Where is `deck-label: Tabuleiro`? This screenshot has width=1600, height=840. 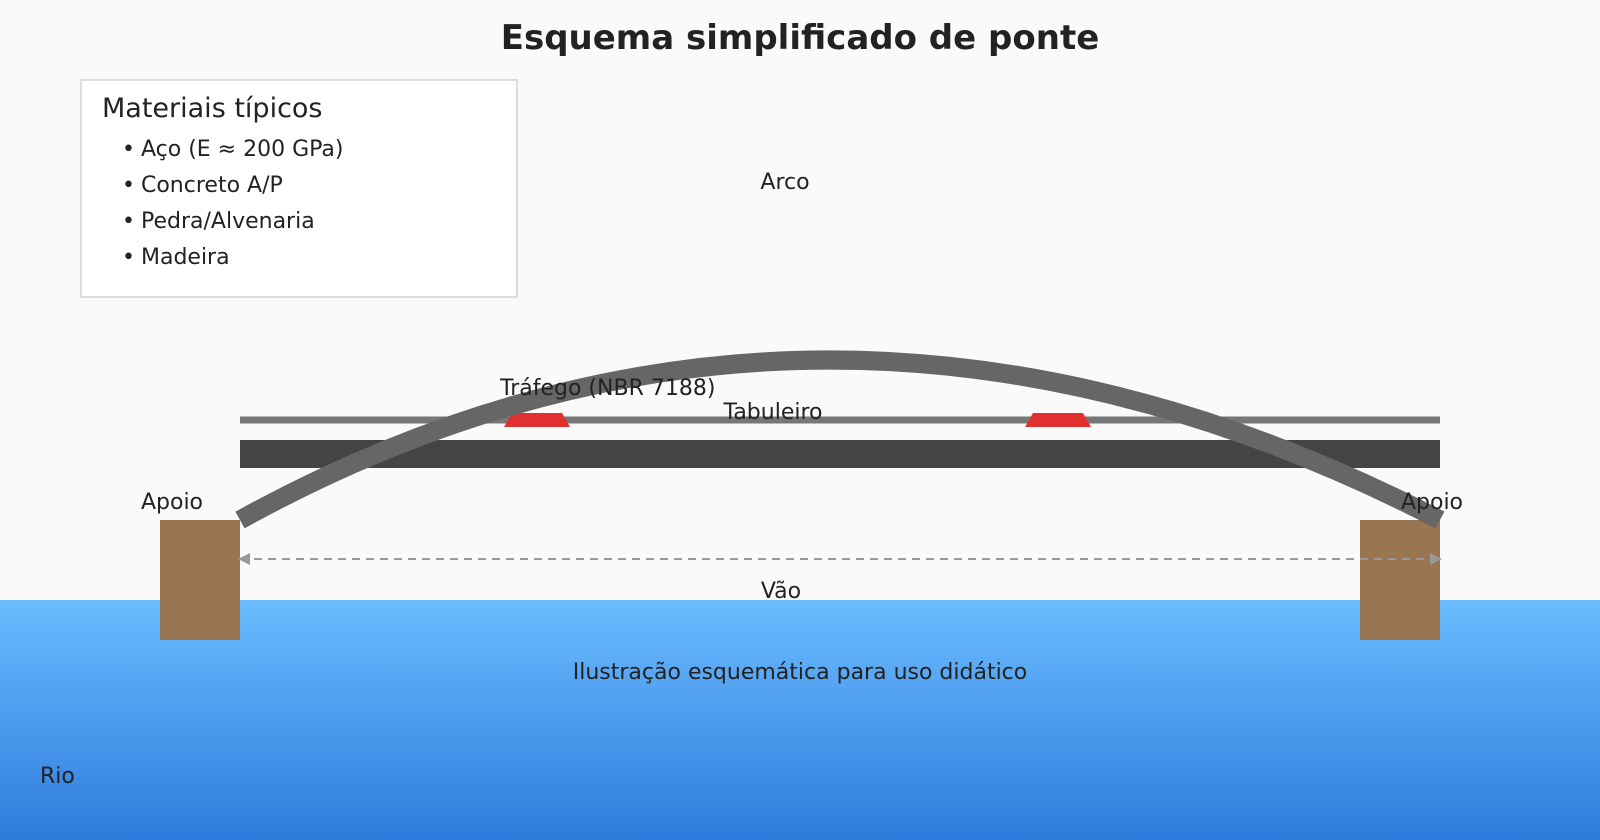
deck-label: Tabuleiro is located at coordinates (773, 412).